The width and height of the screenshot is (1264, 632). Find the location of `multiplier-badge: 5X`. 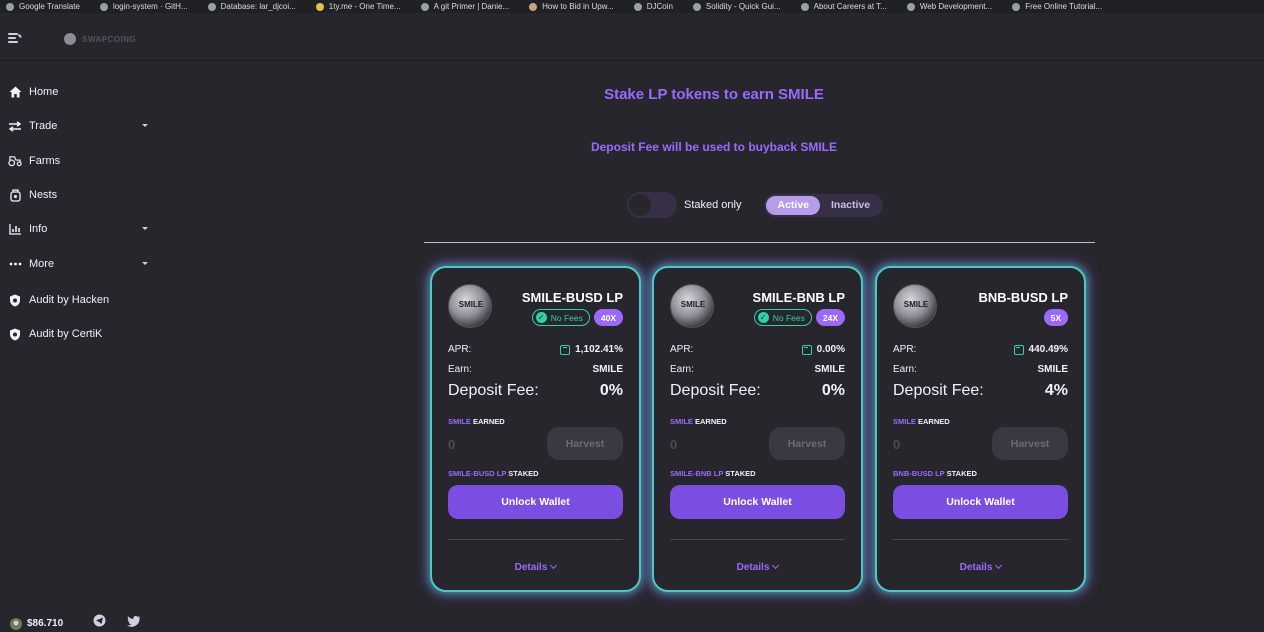

multiplier-badge: 5X is located at coordinates (1055, 317).